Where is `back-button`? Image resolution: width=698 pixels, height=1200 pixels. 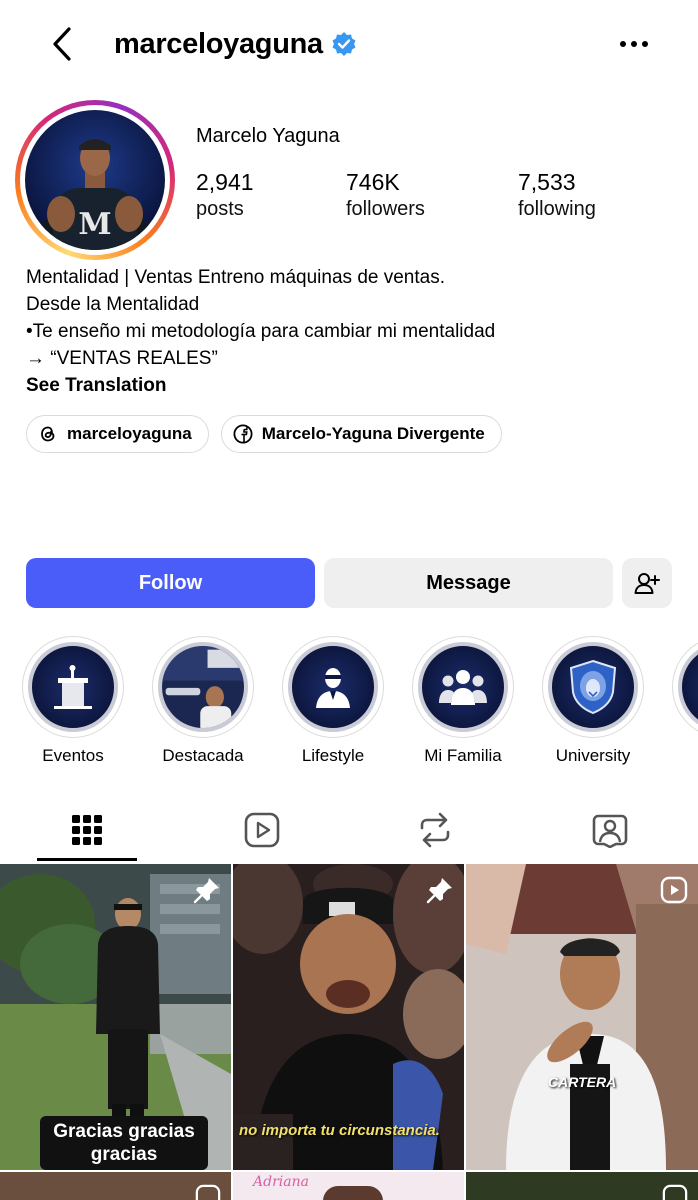 back-button is located at coordinates (62, 44).